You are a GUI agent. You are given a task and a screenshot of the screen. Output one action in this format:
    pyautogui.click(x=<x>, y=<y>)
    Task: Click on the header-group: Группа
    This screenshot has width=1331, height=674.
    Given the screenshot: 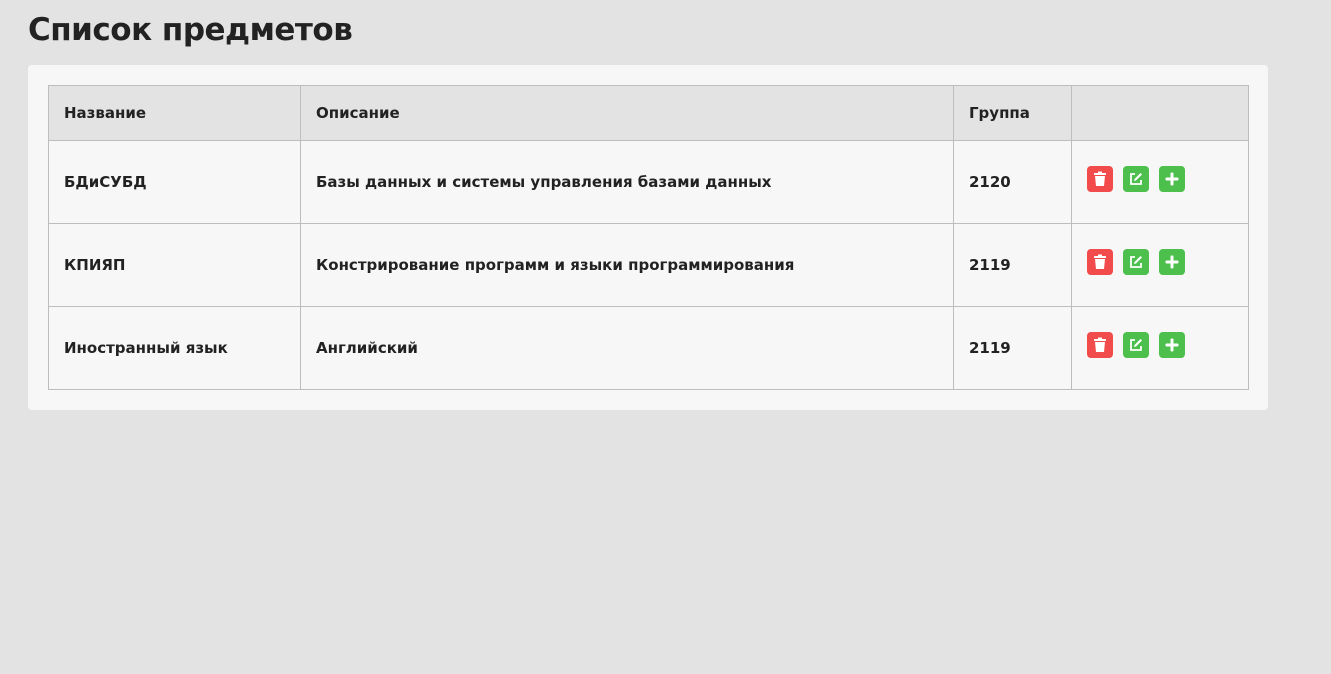 What is the action you would take?
    pyautogui.click(x=1012, y=113)
    